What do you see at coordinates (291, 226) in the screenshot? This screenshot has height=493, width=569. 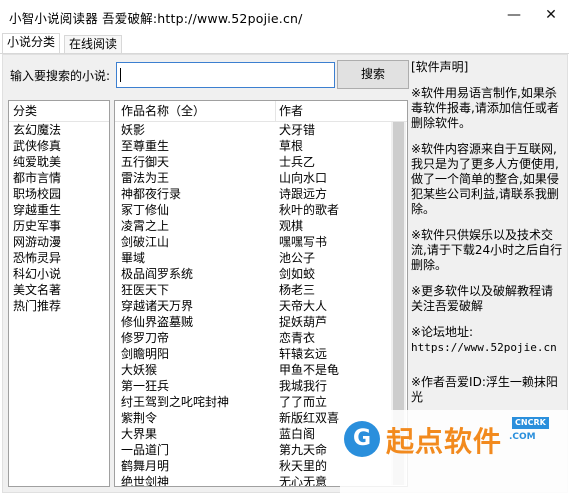 I see `novel-author: 观棋` at bounding box center [291, 226].